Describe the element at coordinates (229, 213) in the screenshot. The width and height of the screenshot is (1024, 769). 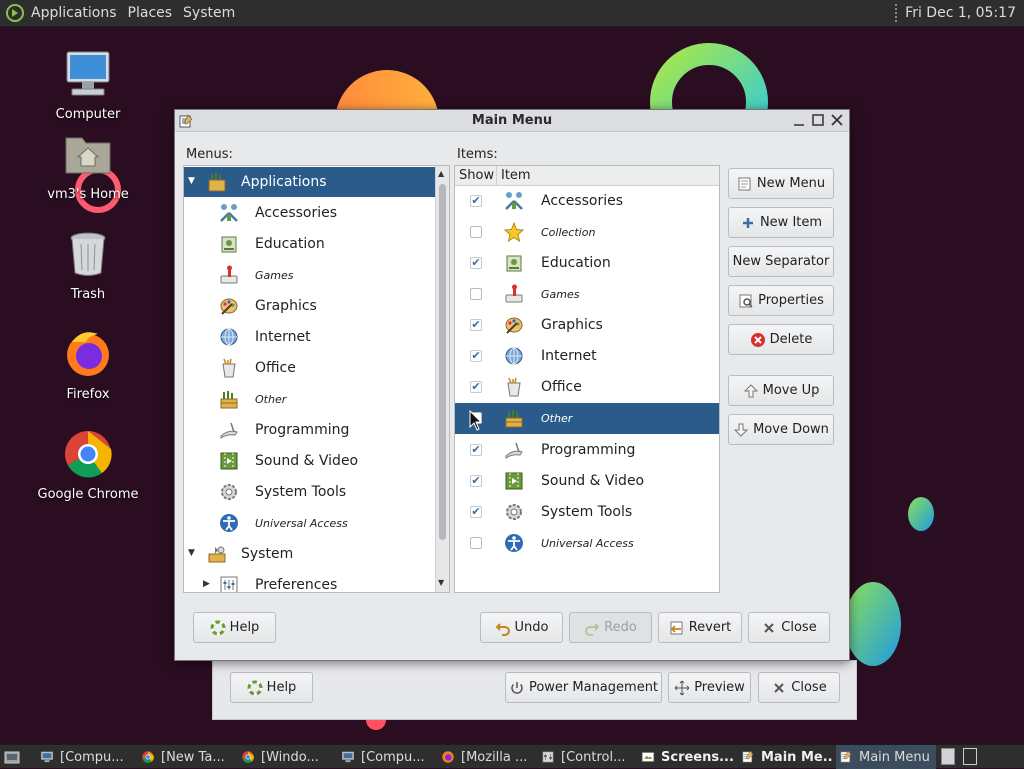
I see `accessories-icon` at that location.